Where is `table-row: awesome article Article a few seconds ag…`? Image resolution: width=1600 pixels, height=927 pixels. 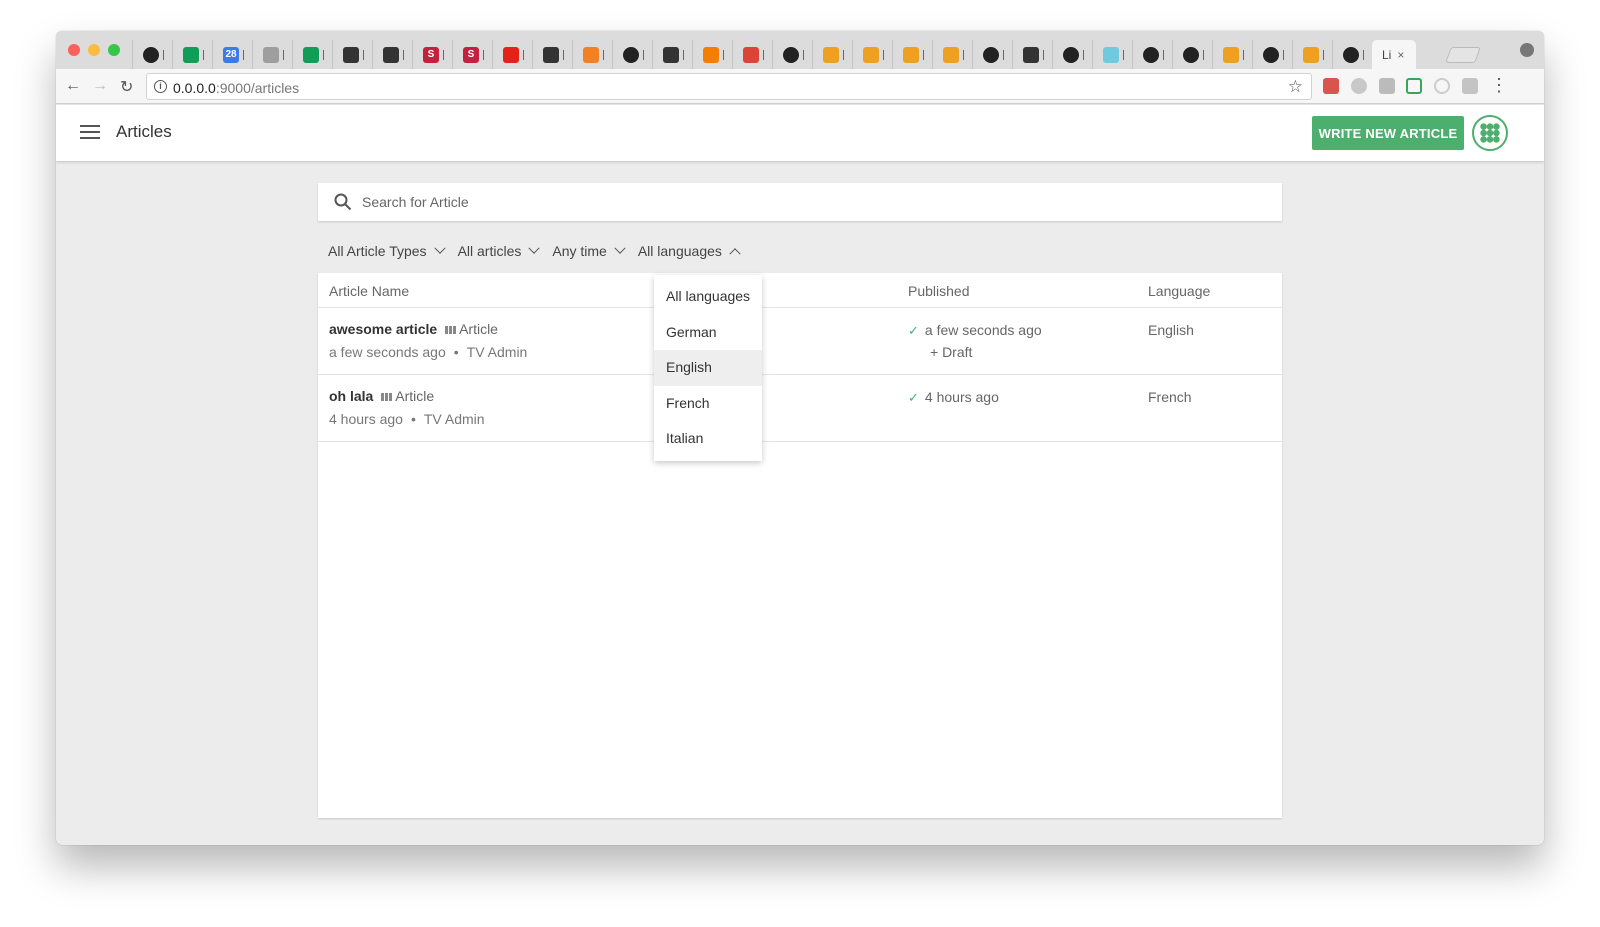
table-row: awesome article Article a few seconds ag… is located at coordinates (800, 341).